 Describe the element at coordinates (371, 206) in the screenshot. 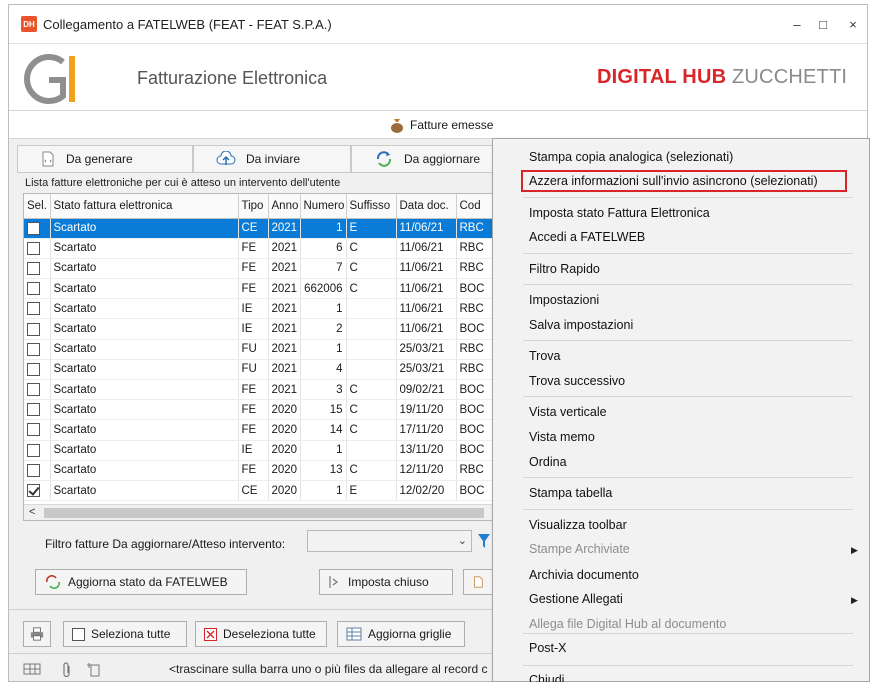

I see `column-header: Suffisso` at that location.